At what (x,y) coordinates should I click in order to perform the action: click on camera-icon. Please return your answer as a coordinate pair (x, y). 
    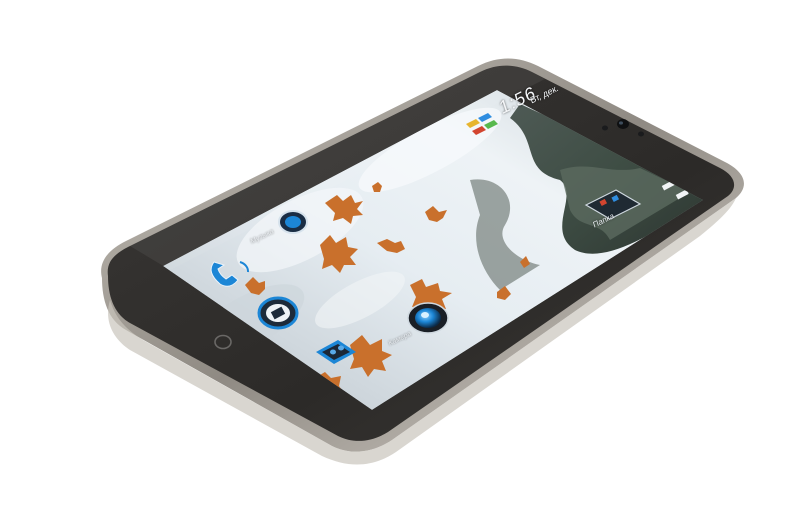
    Looking at the image, I should click on (428, 318).